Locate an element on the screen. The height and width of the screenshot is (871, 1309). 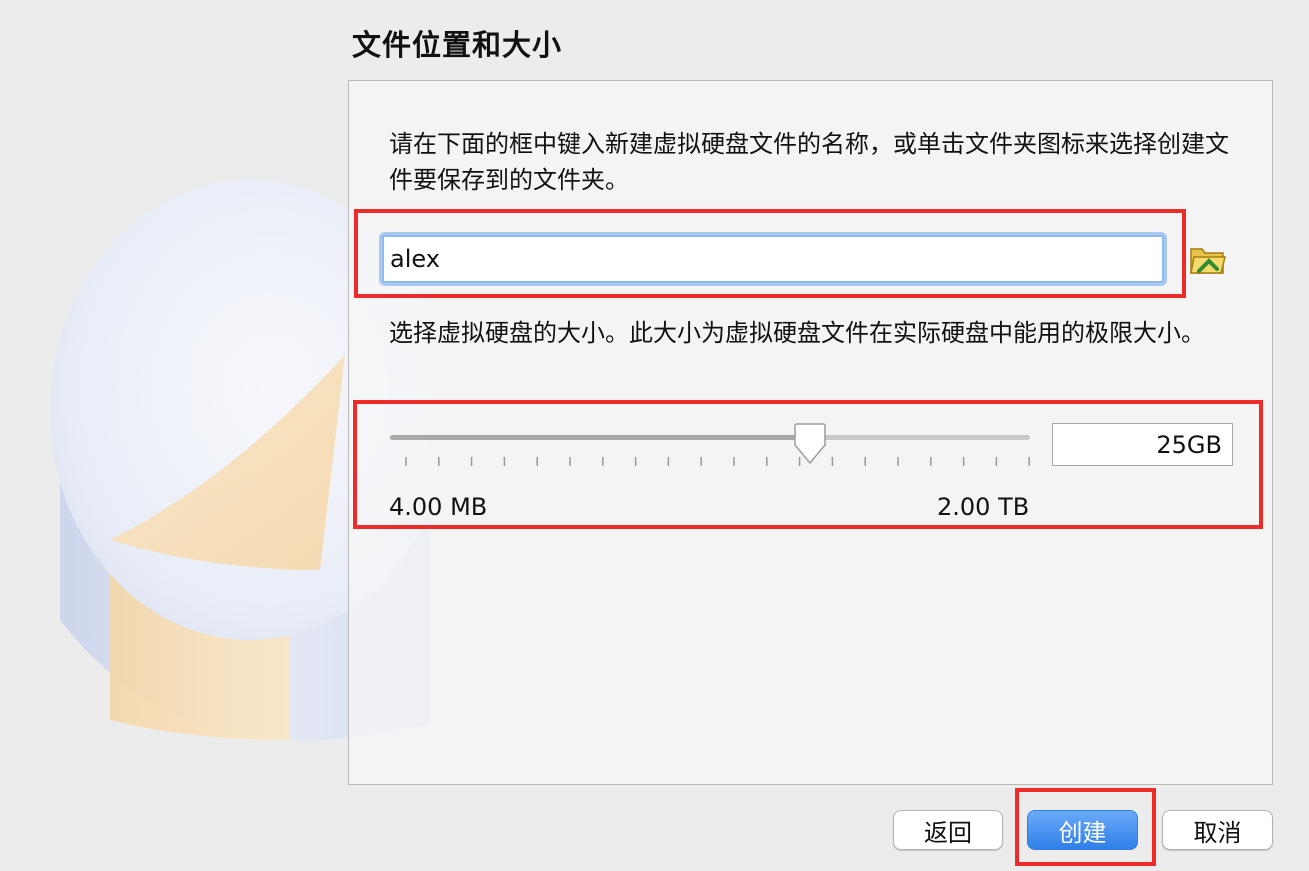
size-slider-fill is located at coordinates (601, 437).